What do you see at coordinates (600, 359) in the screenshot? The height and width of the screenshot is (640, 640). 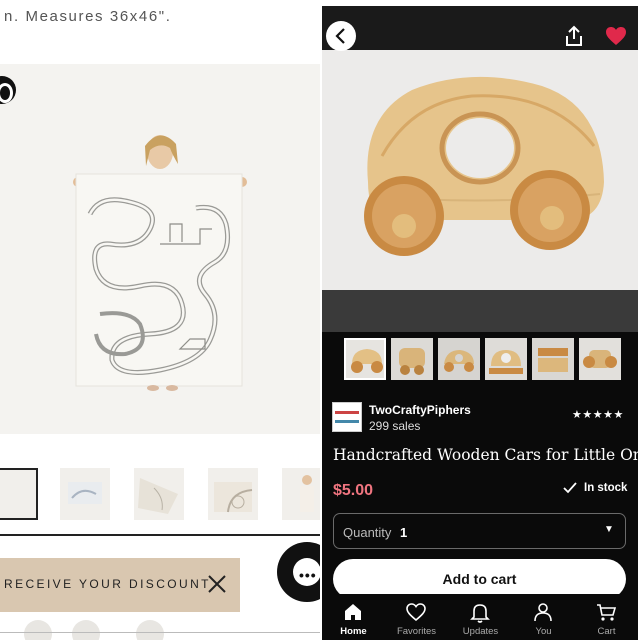 I see `thumbnail-car-wheels` at bounding box center [600, 359].